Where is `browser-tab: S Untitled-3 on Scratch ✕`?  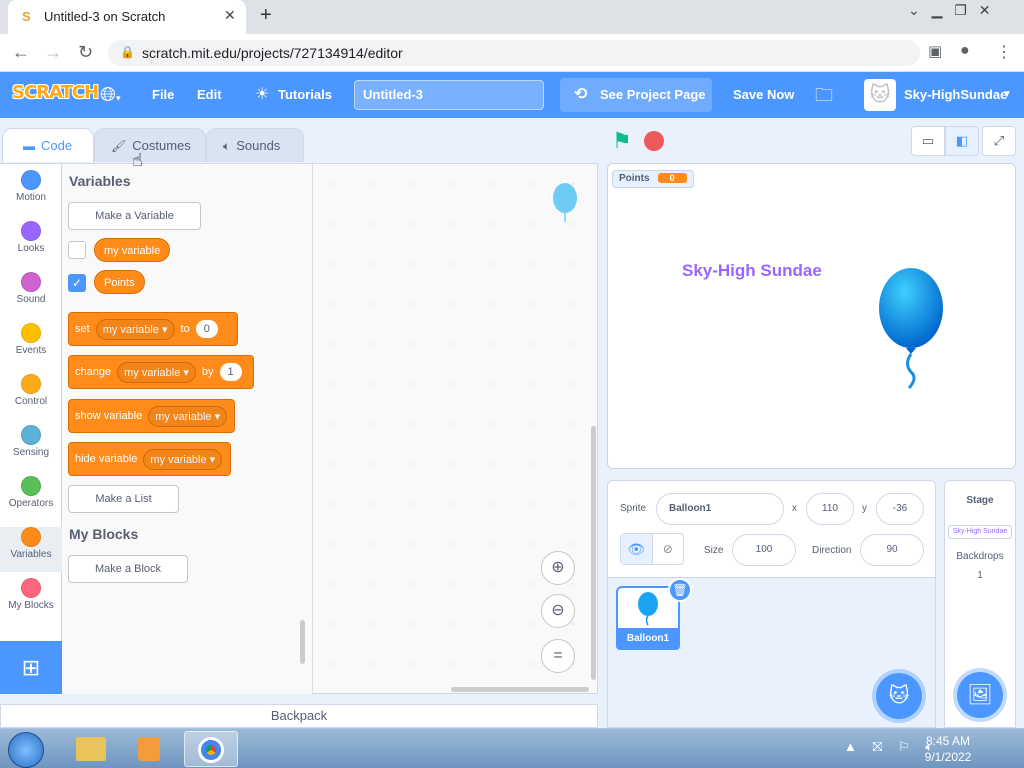
browser-tab: S Untitled-3 on Scratch ✕ is located at coordinates (127, 17).